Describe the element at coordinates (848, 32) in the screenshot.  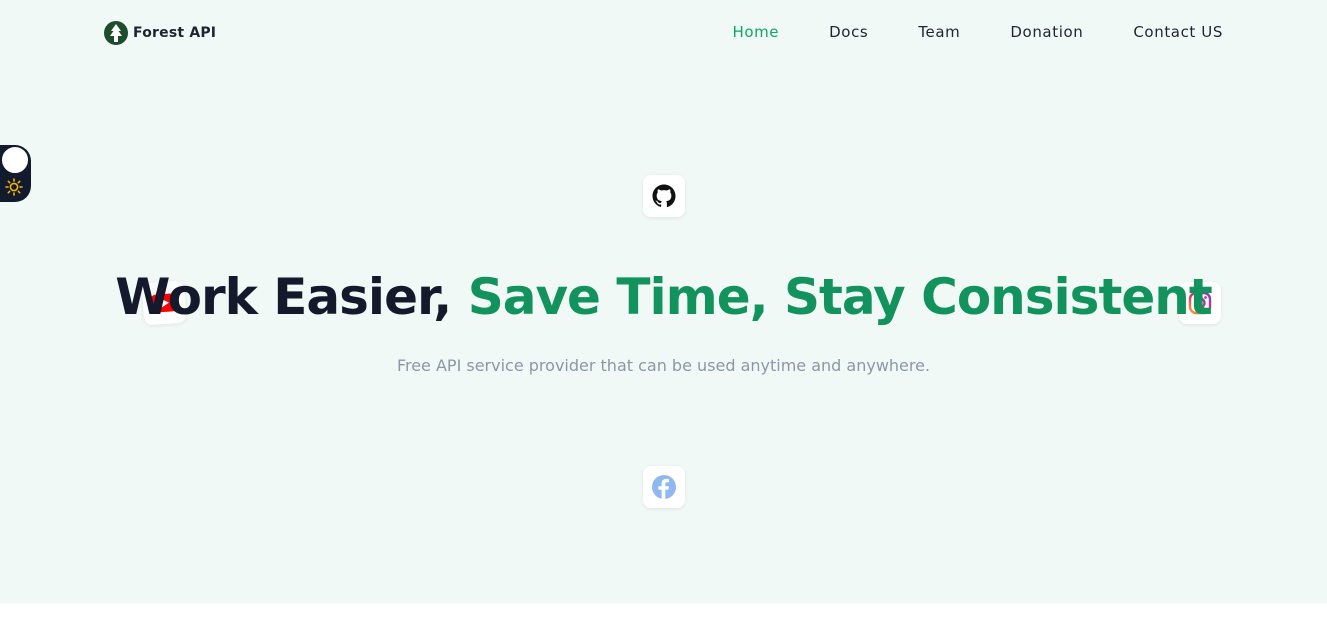
I see `nav-item-docs: Docs` at that location.